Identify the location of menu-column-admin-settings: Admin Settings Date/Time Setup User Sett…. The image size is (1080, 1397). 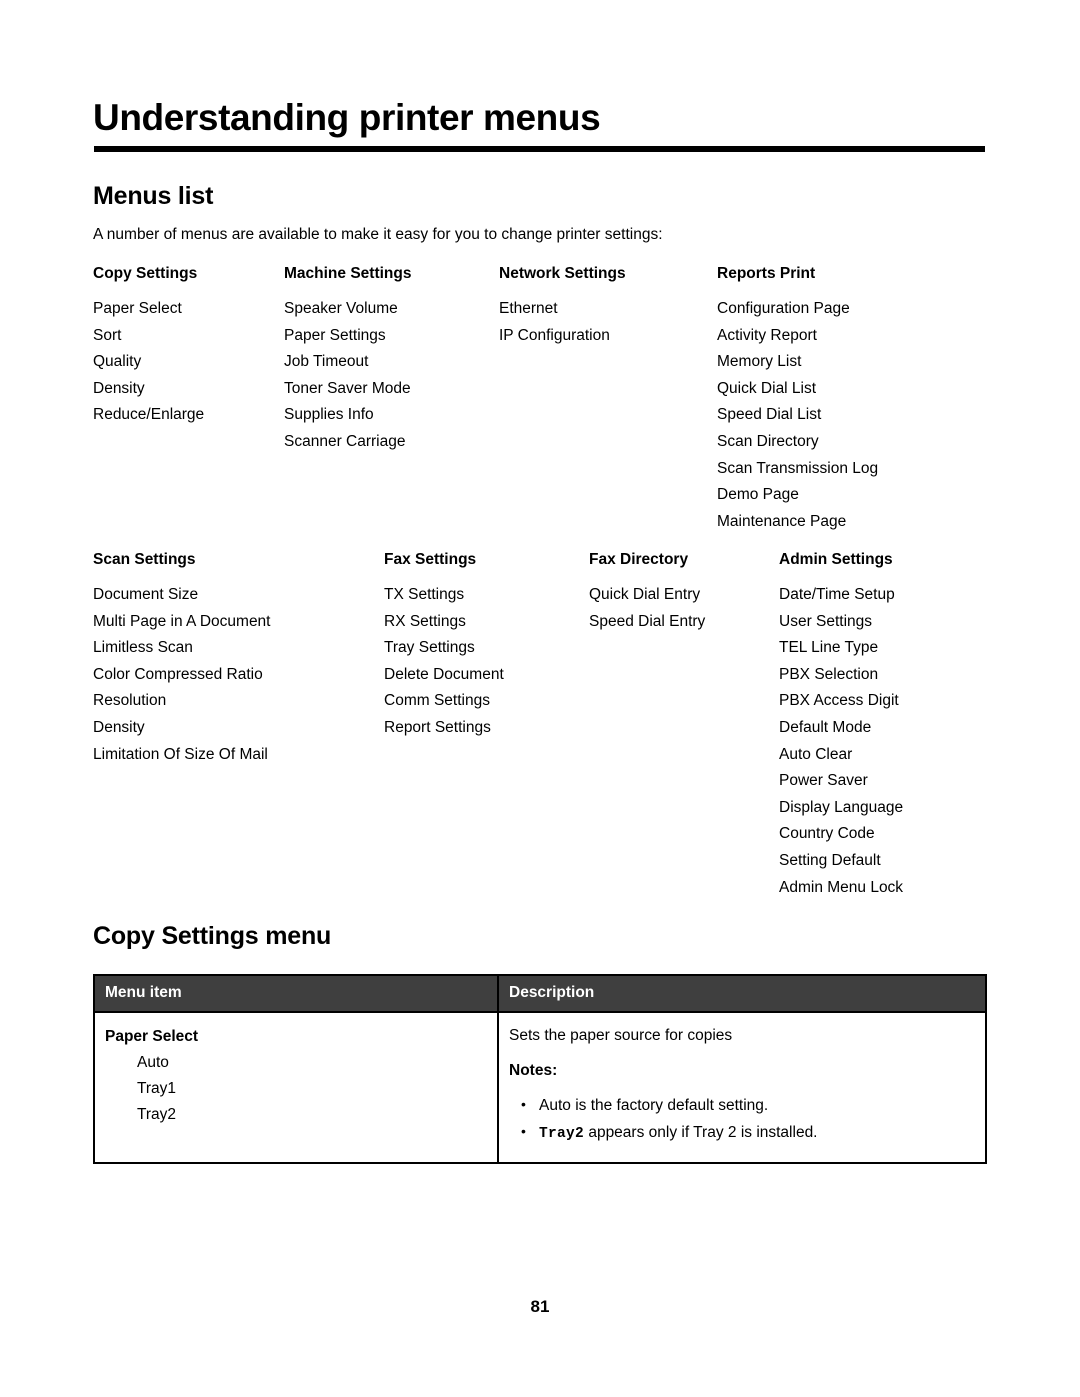
(841, 725).